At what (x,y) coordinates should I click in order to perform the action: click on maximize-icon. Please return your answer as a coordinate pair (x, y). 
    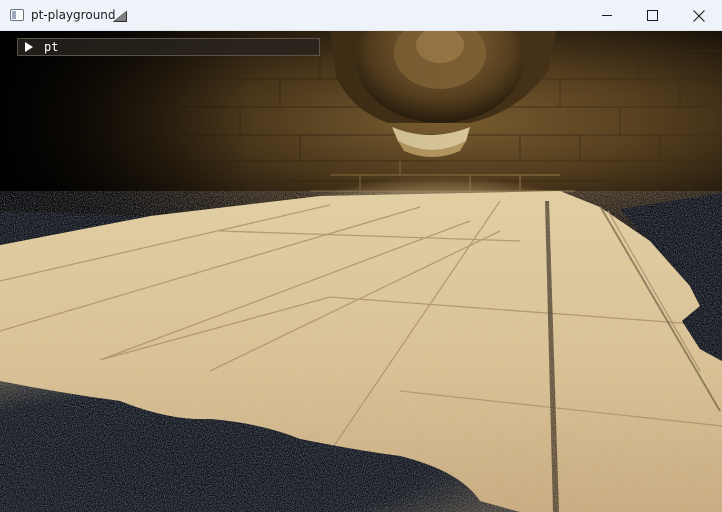
    Looking at the image, I should click on (652, 15).